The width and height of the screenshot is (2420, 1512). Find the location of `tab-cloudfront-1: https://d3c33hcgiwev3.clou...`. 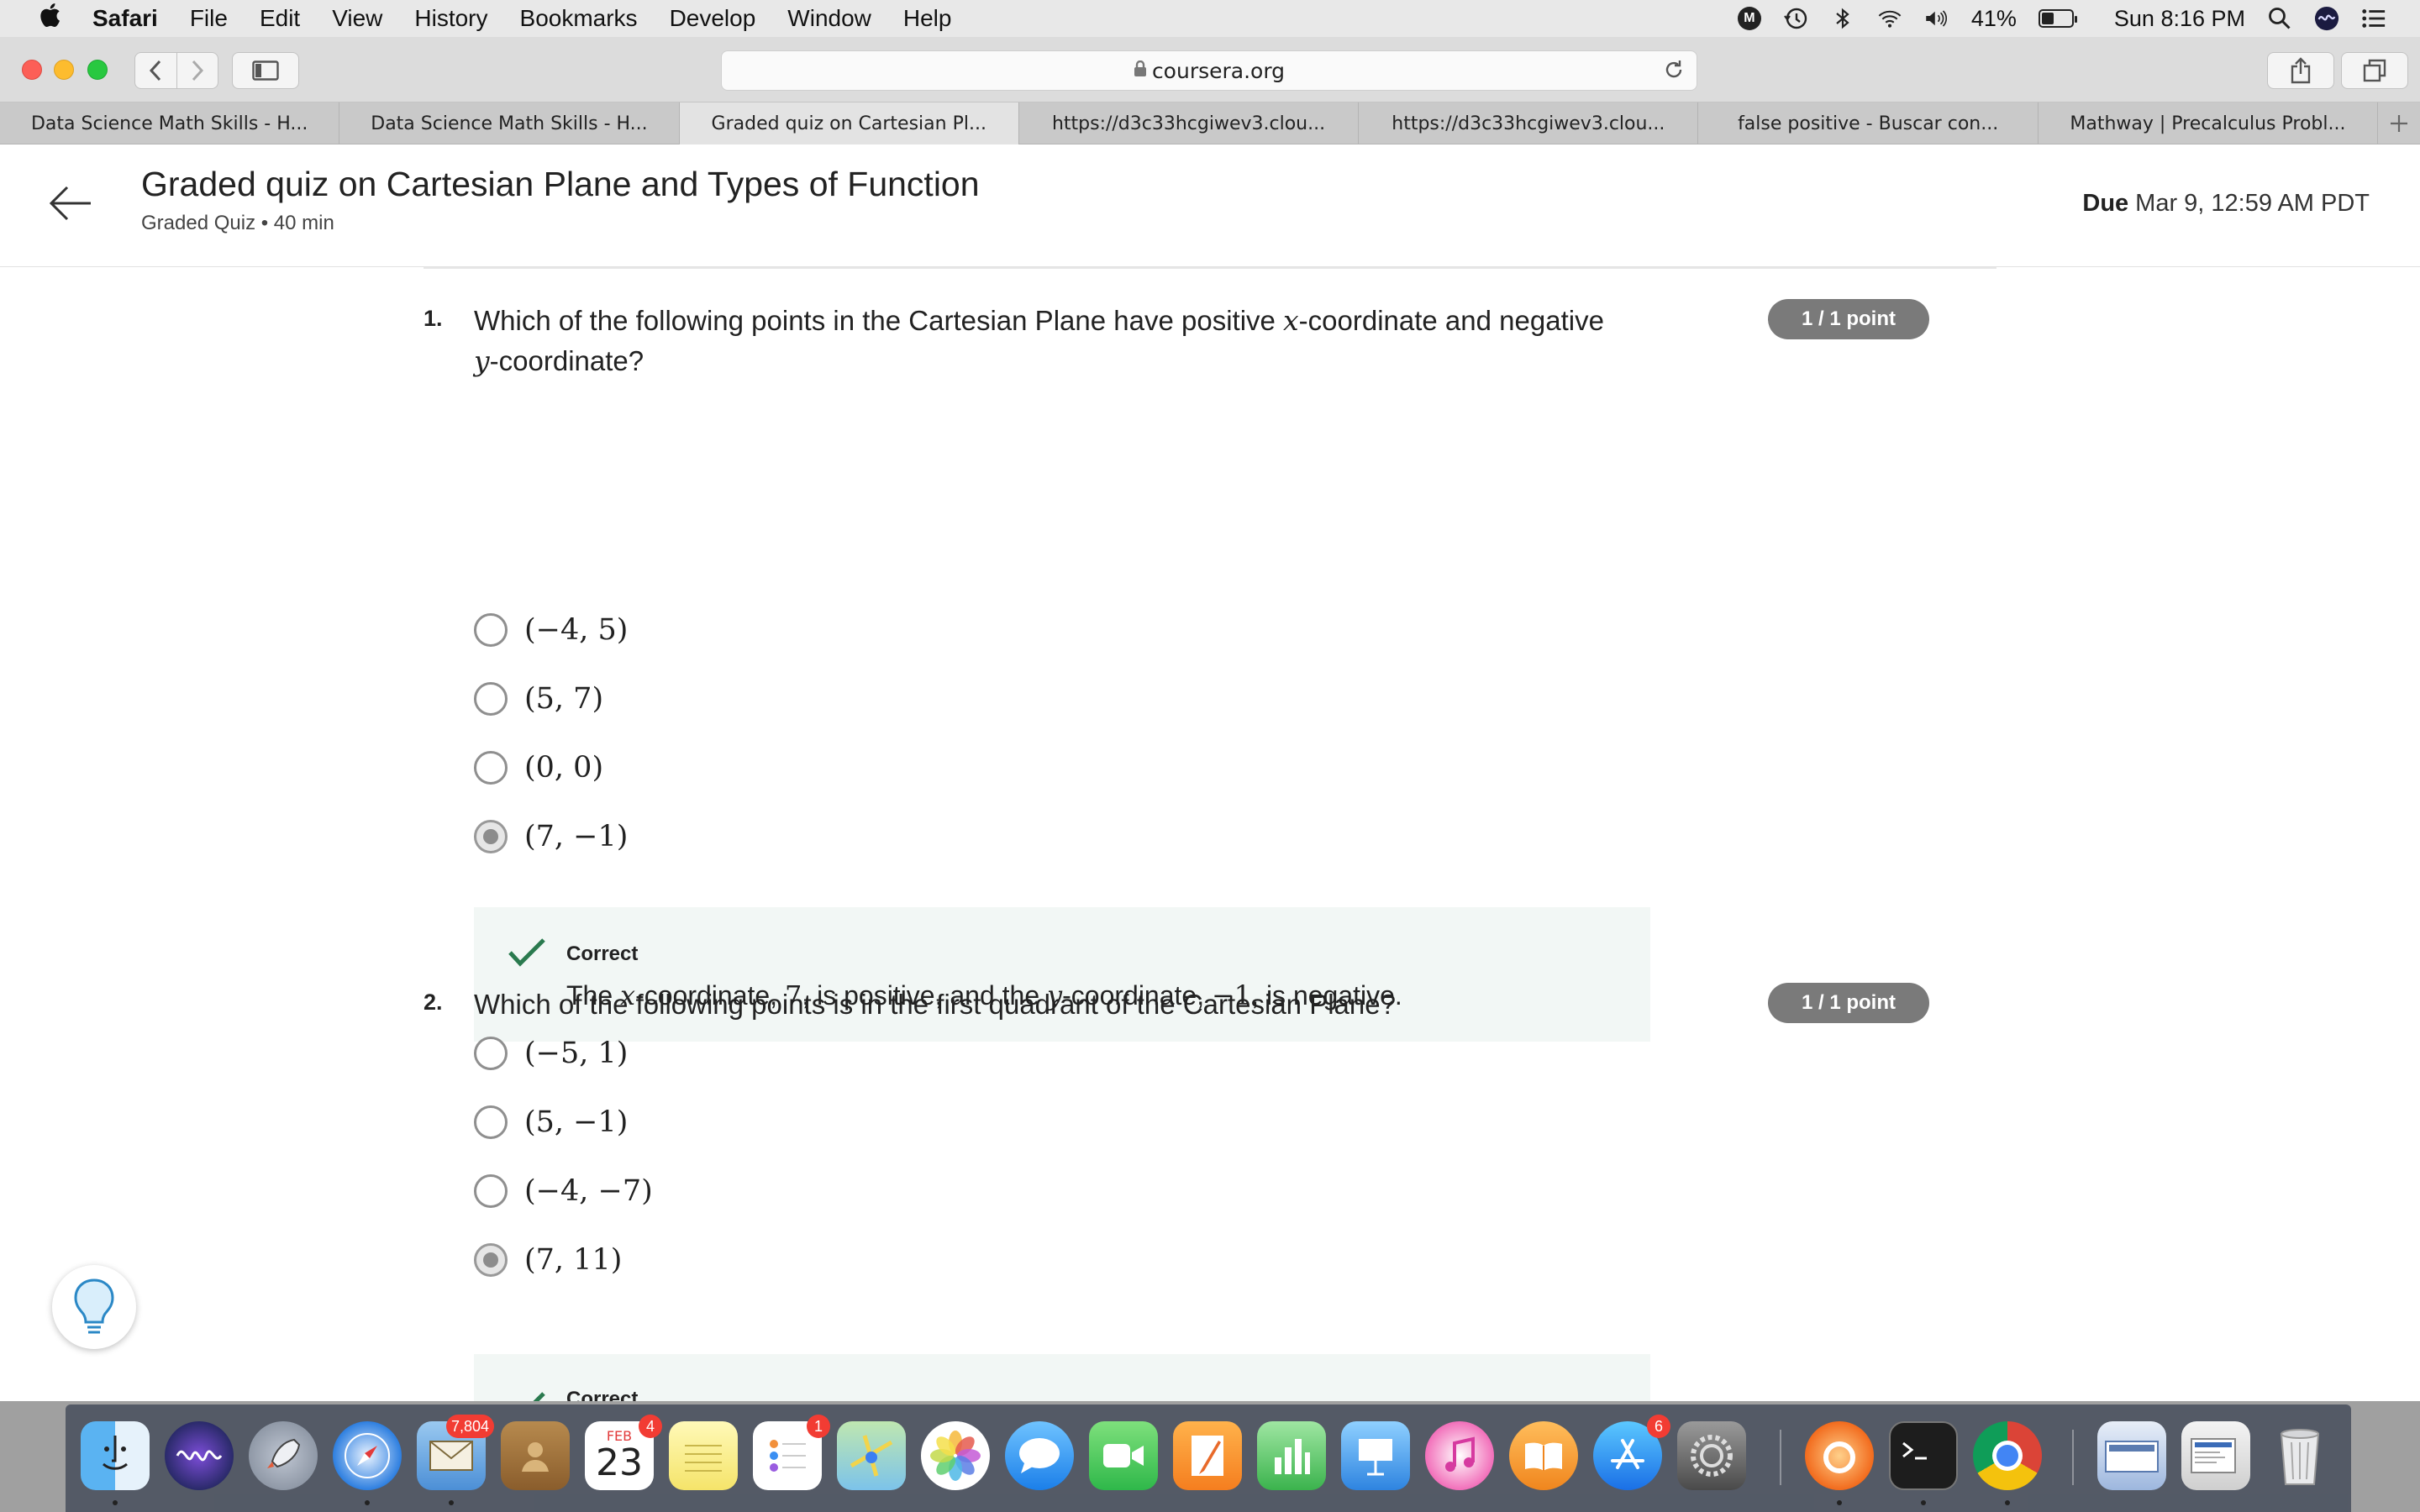

tab-cloudfront-1: https://d3c33hcgiwev3.clou... is located at coordinates (1189, 123).